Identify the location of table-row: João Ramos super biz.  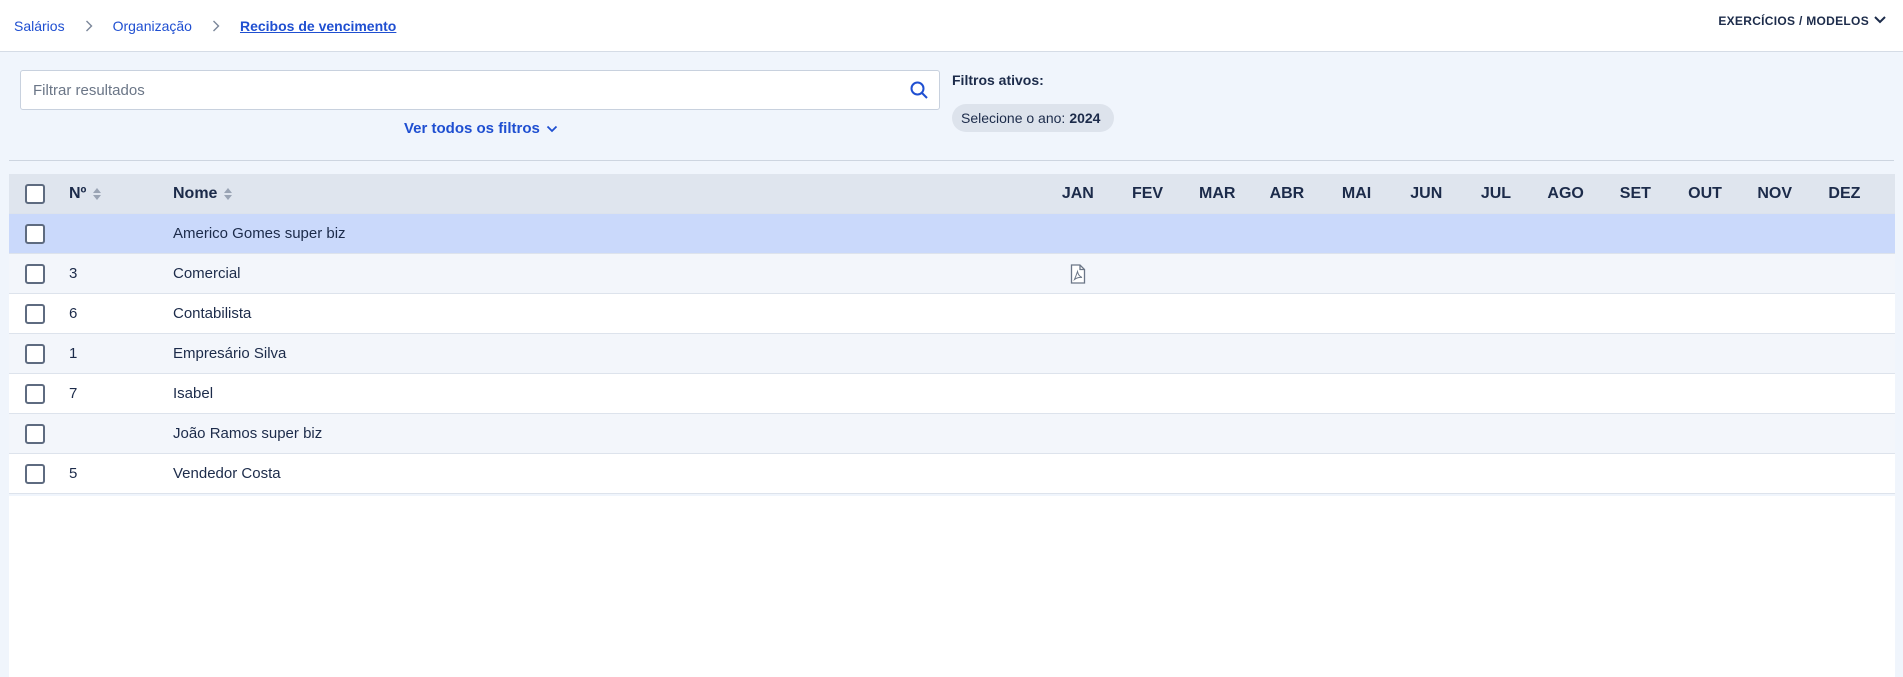
(952, 434).